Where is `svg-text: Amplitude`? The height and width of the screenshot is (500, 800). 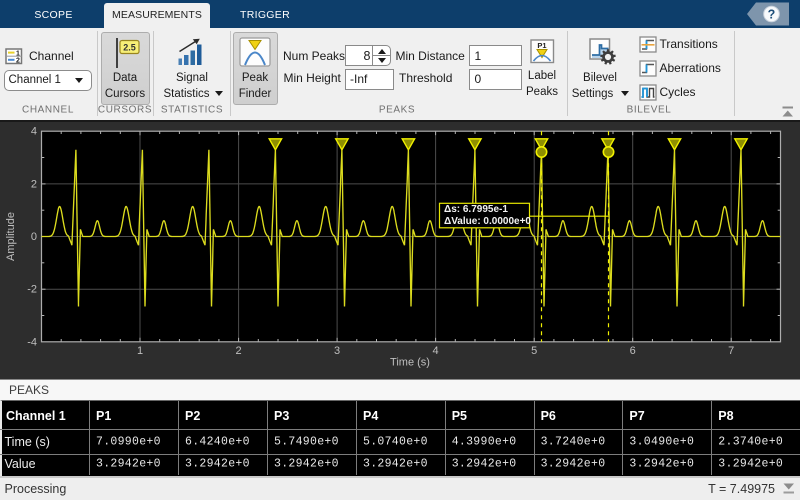 svg-text: Amplitude is located at coordinates (11, 236).